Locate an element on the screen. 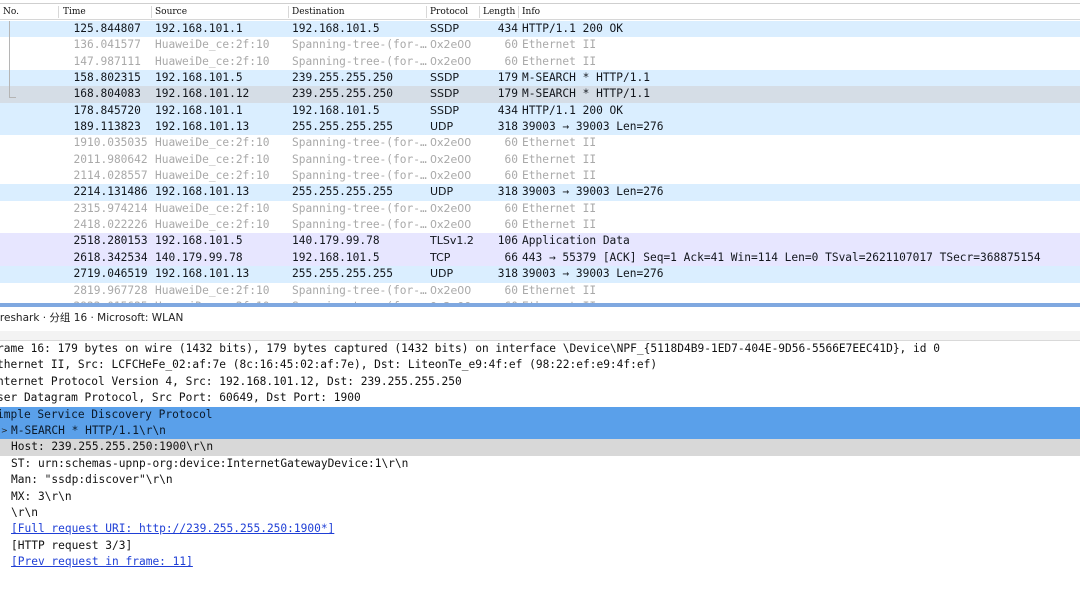 The width and height of the screenshot is (1080, 591). packet-protocol: TCP is located at coordinates (440, 257).